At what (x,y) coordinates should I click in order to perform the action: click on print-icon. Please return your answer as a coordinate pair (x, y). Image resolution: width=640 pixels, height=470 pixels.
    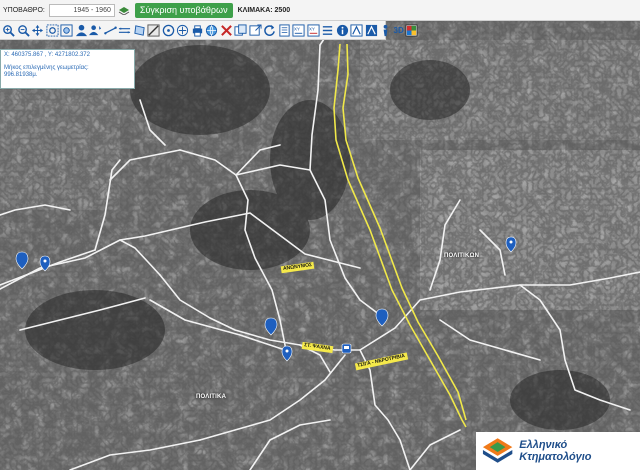
    Looking at the image, I should click on (197, 30).